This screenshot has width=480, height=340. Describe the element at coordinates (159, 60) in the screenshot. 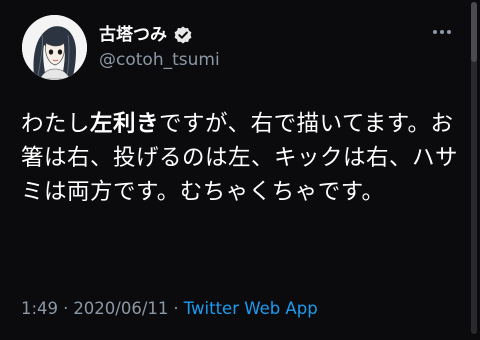

I see `author-handle: @cotoh_tsumi` at that location.